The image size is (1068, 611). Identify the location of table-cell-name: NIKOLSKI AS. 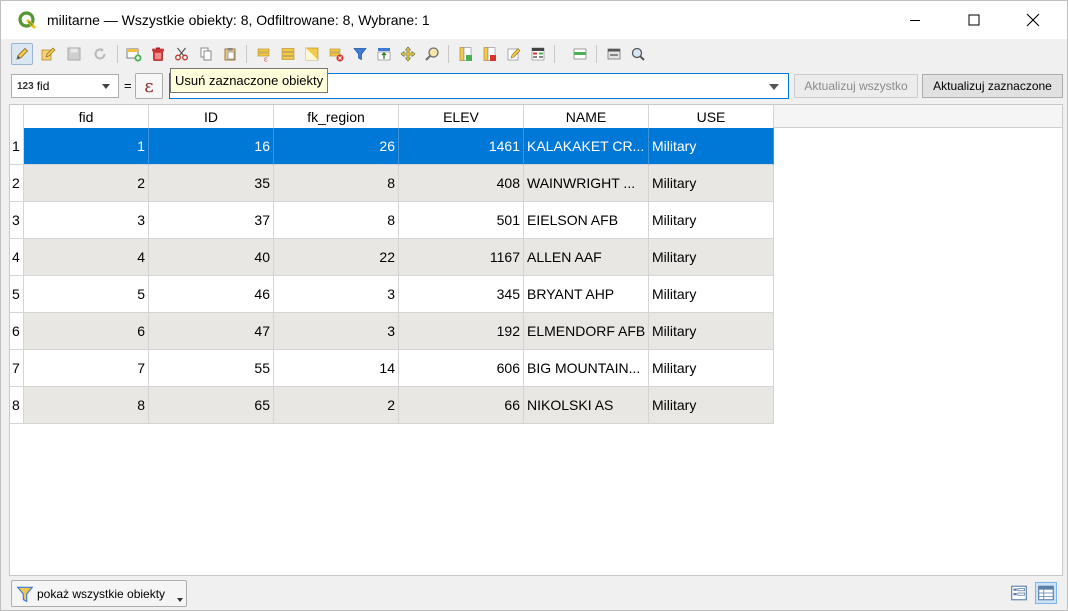
(586, 405).